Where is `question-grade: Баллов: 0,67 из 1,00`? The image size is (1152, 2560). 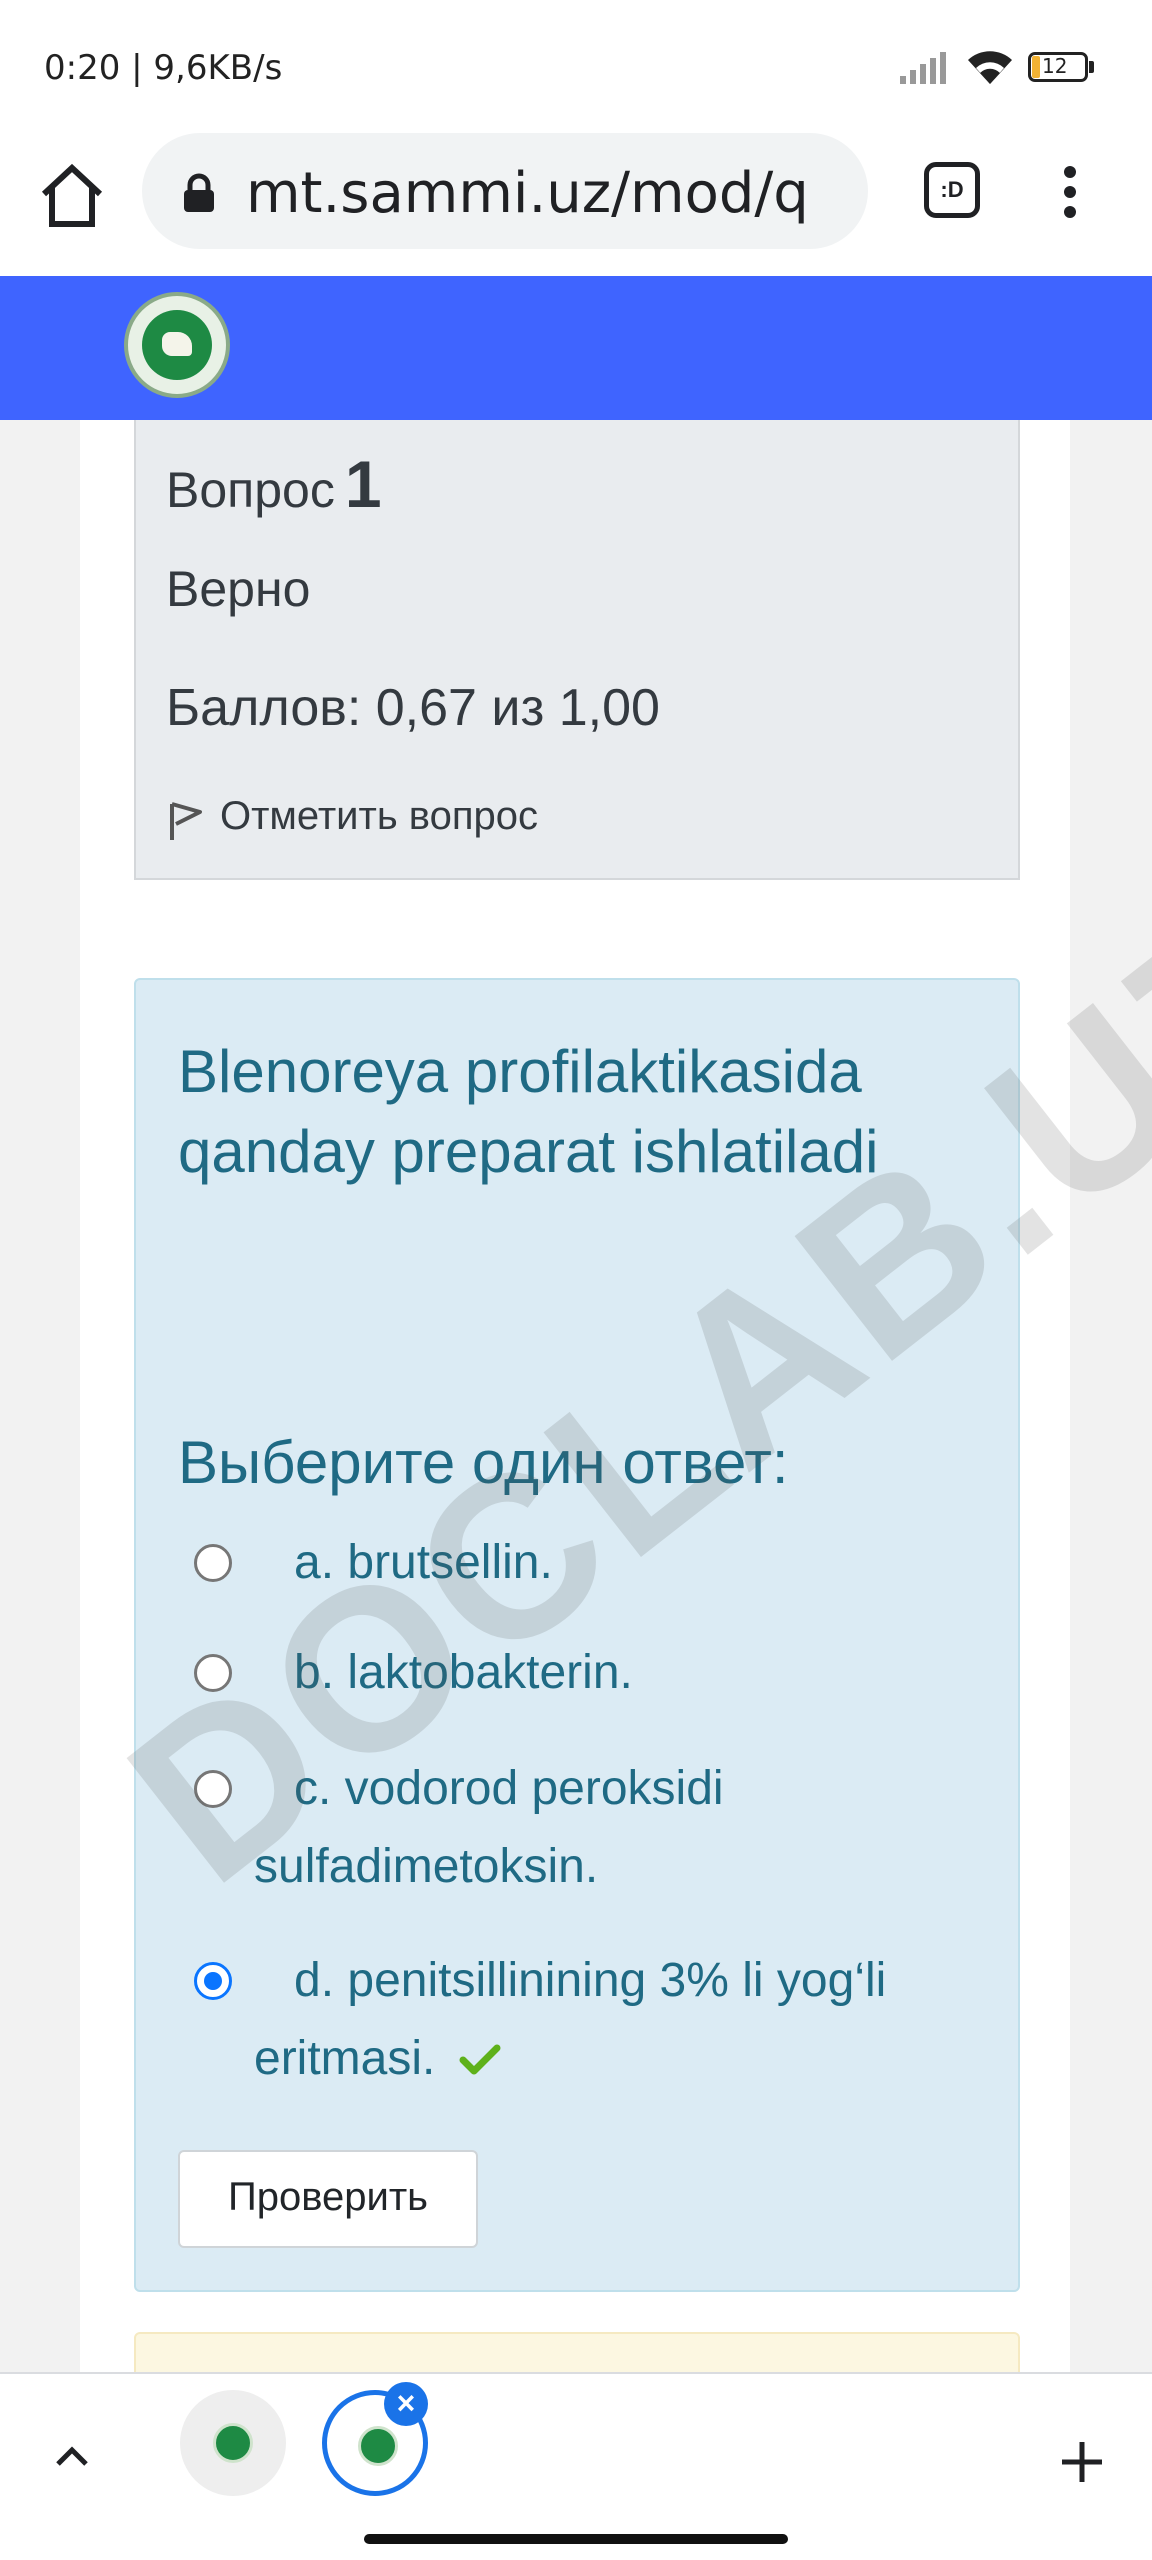 question-grade: Баллов: 0,67 из 1,00 is located at coordinates (413, 708).